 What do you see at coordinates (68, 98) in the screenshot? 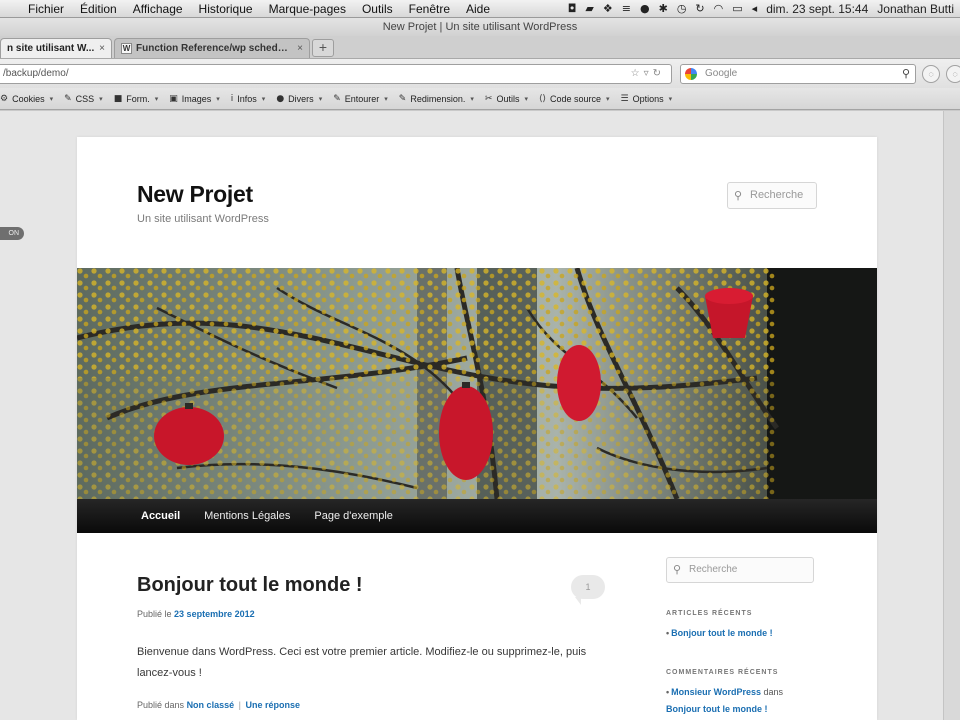
I see `css-icon: ✎` at bounding box center [68, 98].